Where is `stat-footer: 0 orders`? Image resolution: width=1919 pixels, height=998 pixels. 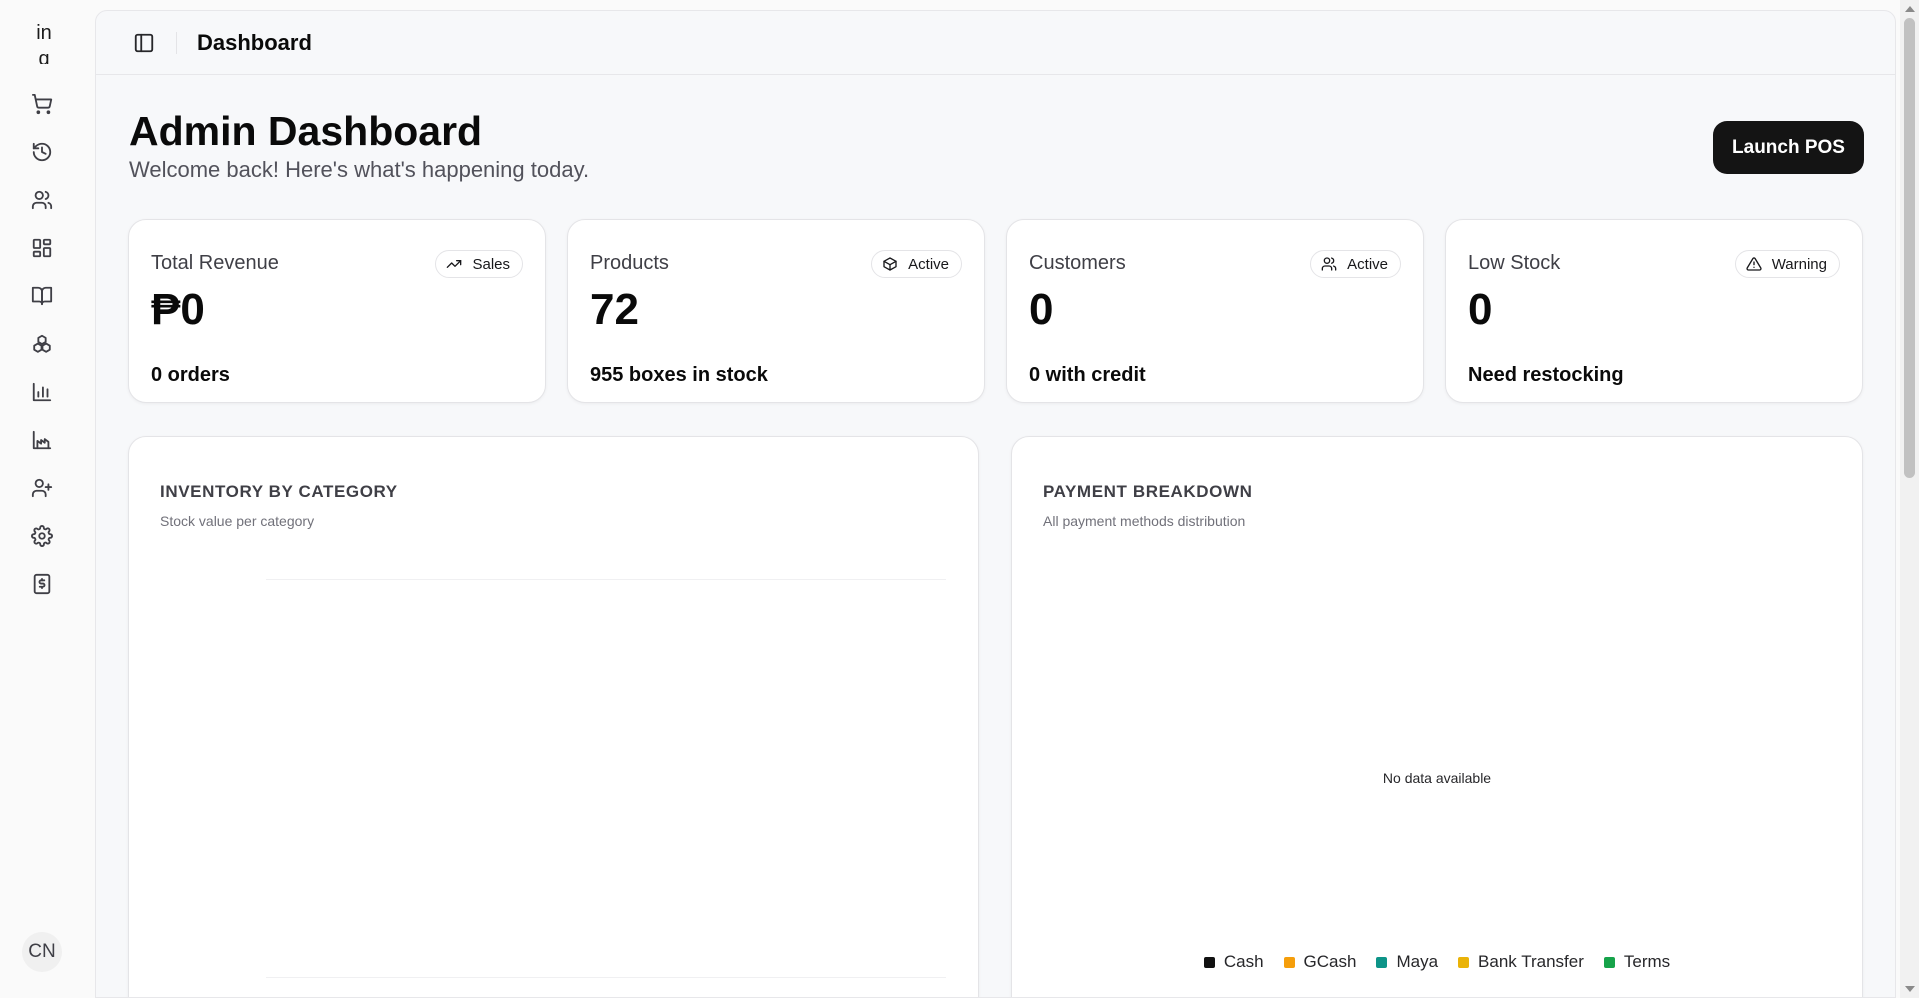
stat-footer: 0 orders is located at coordinates (190, 375).